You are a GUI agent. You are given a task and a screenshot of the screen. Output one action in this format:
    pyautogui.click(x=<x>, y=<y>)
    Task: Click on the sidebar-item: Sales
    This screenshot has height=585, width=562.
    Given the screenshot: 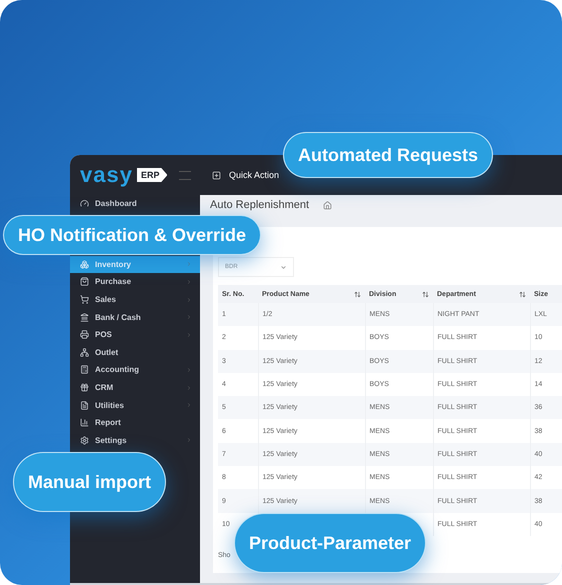 What is the action you would take?
    pyautogui.click(x=135, y=299)
    